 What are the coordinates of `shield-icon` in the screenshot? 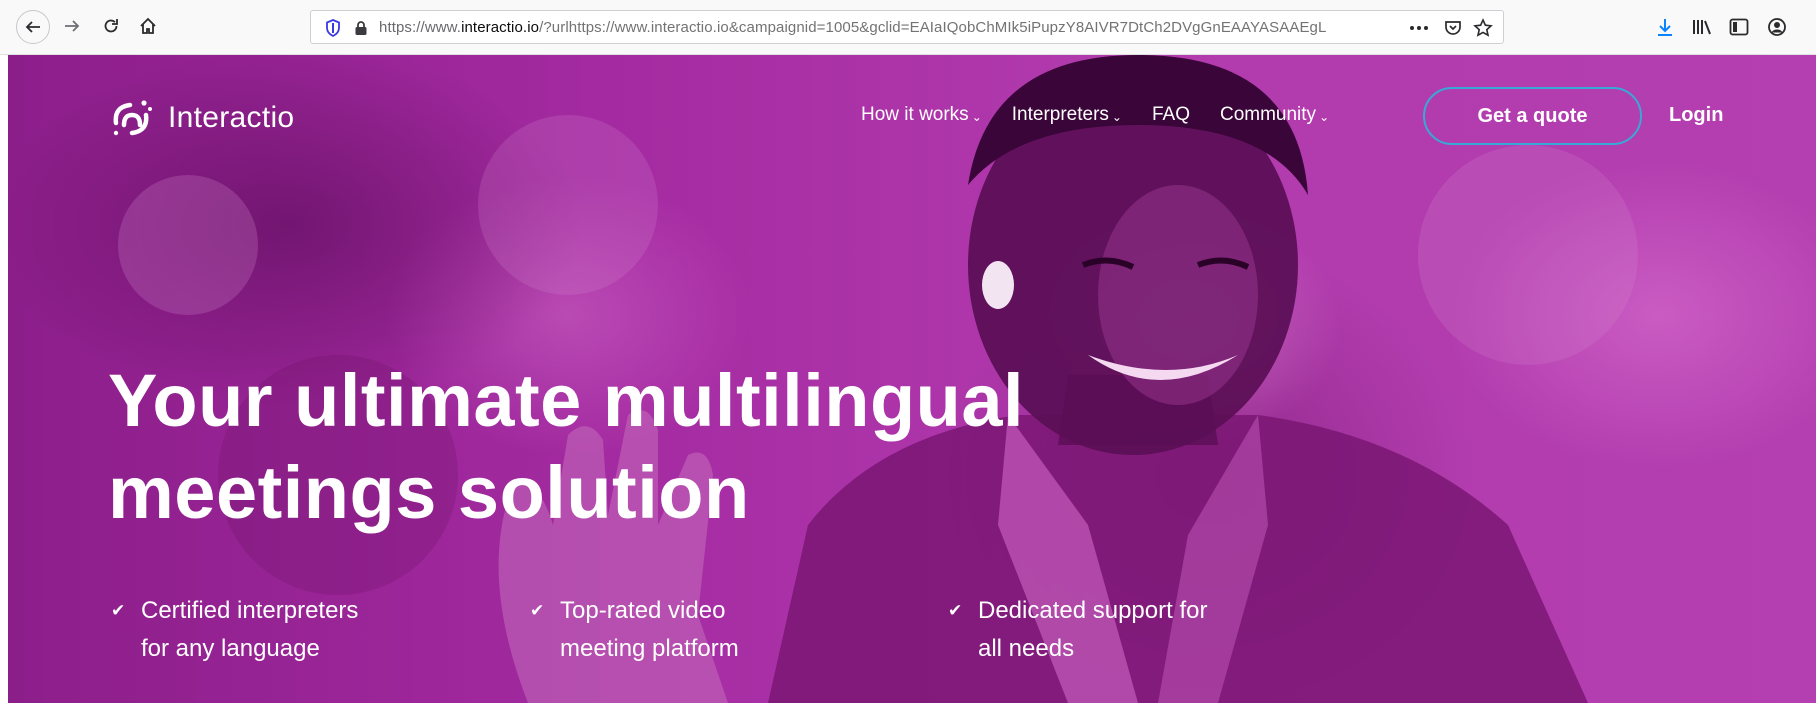 It's located at (333, 28).